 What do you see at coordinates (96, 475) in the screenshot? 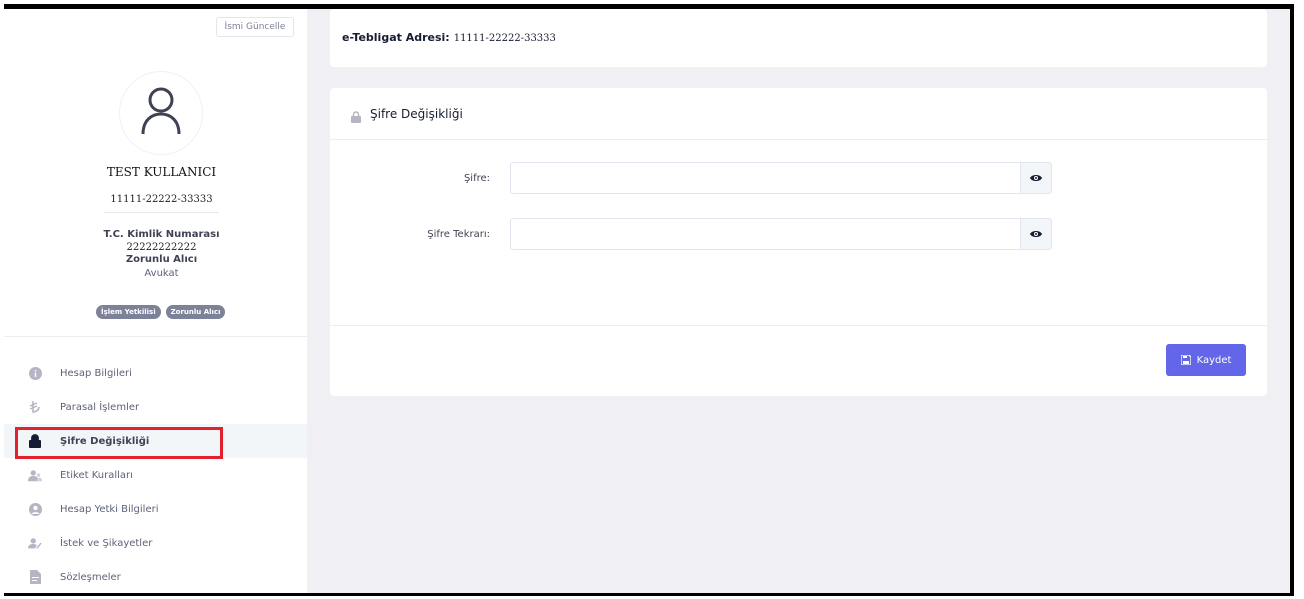
I see `sidebar-item-label: Etiket Kuralları` at bounding box center [96, 475].